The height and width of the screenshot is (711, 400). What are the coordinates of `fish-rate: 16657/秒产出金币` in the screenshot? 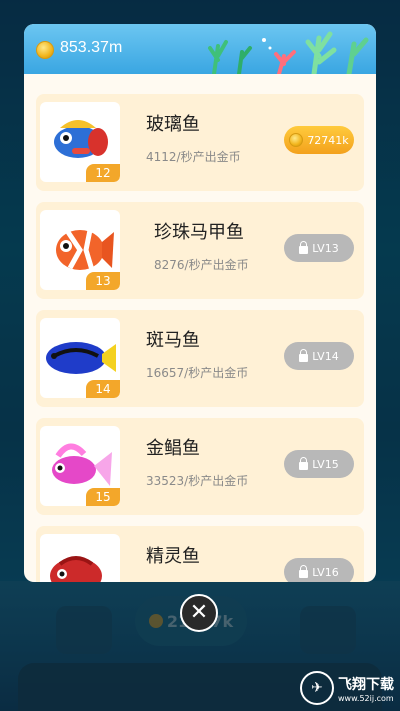 It's located at (197, 373).